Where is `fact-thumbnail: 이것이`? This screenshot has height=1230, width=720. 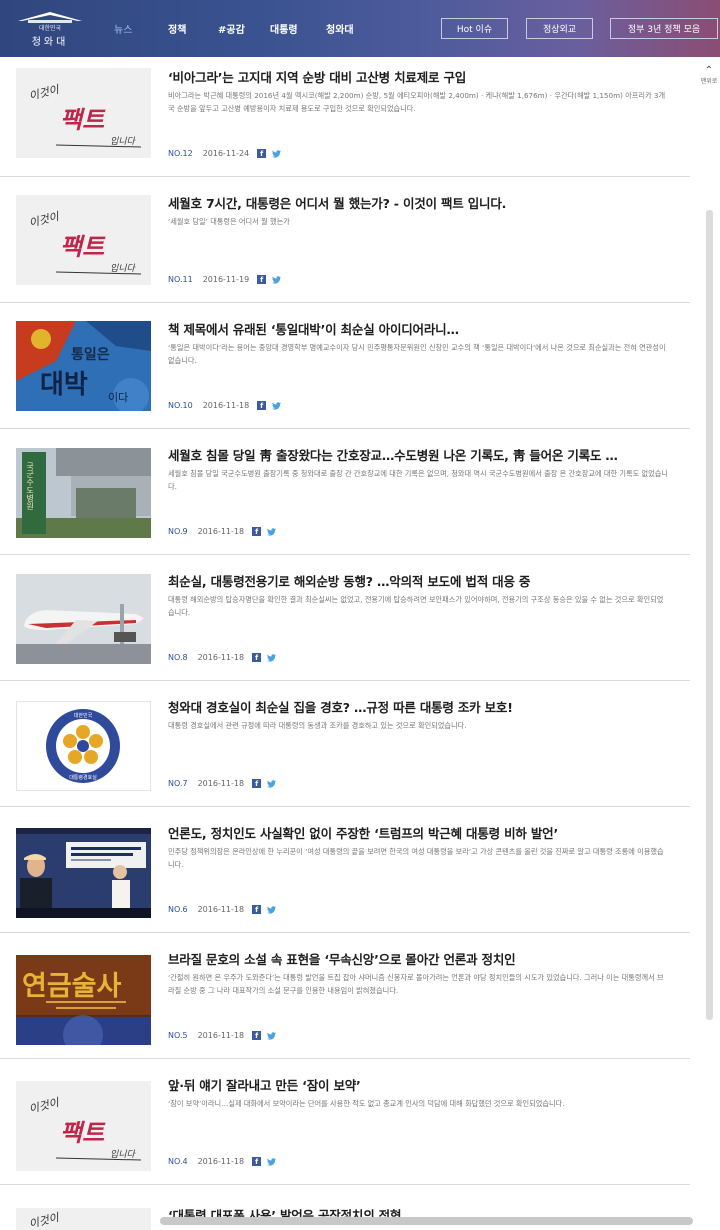 fact-thumbnail: 이것이 is located at coordinates (83, 1219).